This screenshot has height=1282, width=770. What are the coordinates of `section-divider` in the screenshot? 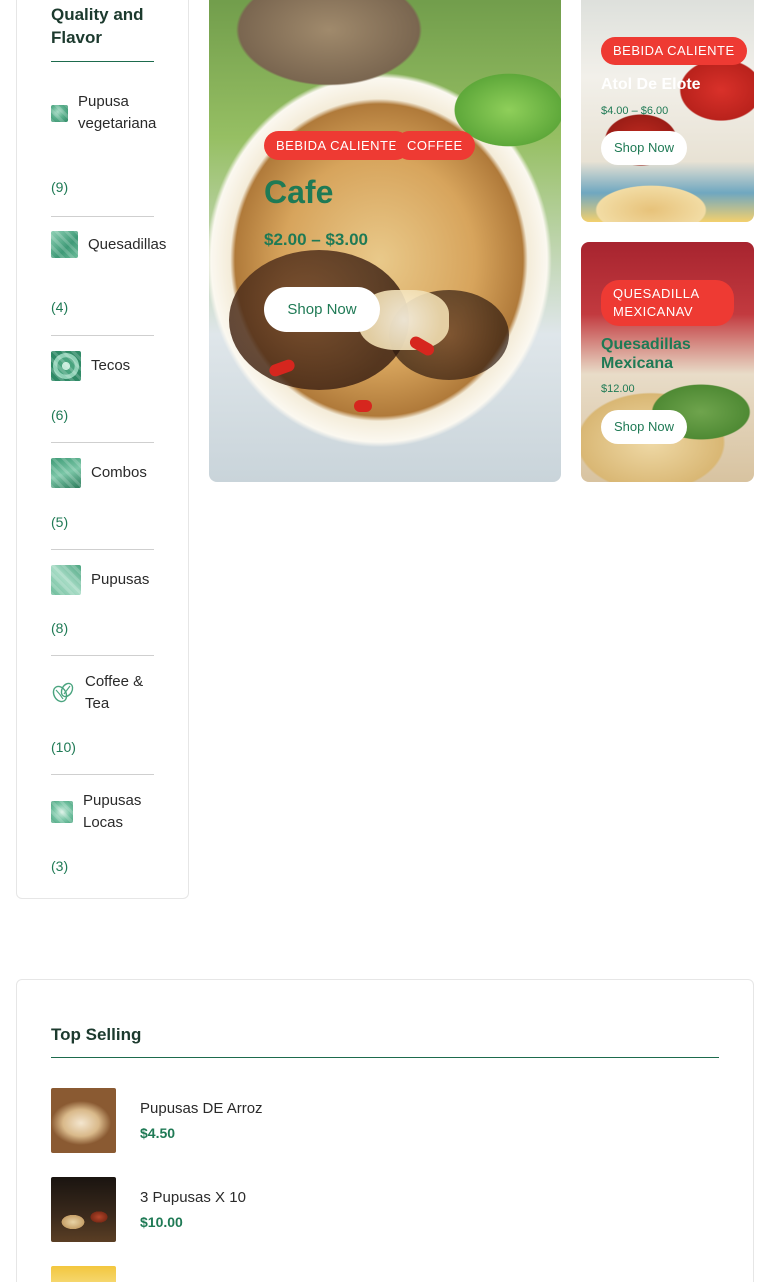 It's located at (385, 1057).